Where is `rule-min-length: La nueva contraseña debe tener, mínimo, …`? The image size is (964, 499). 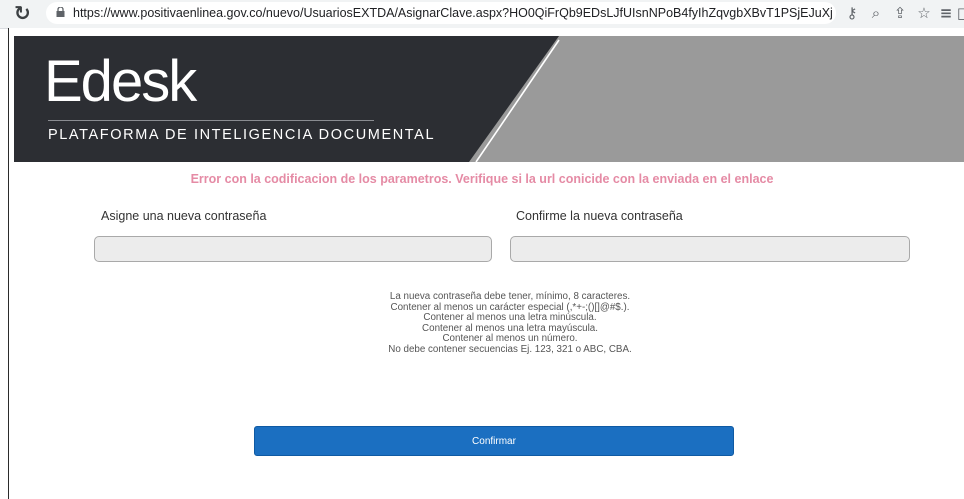
rule-min-length: La nueva contraseña debe tener, mínimo, … is located at coordinates (510, 296).